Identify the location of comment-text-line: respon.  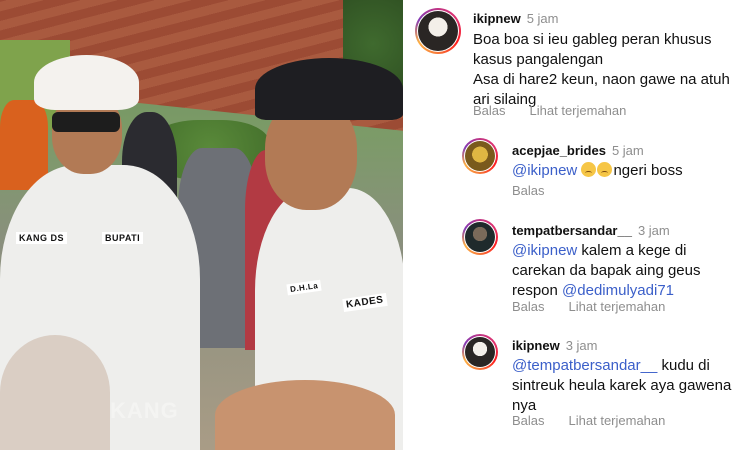
(537, 290).